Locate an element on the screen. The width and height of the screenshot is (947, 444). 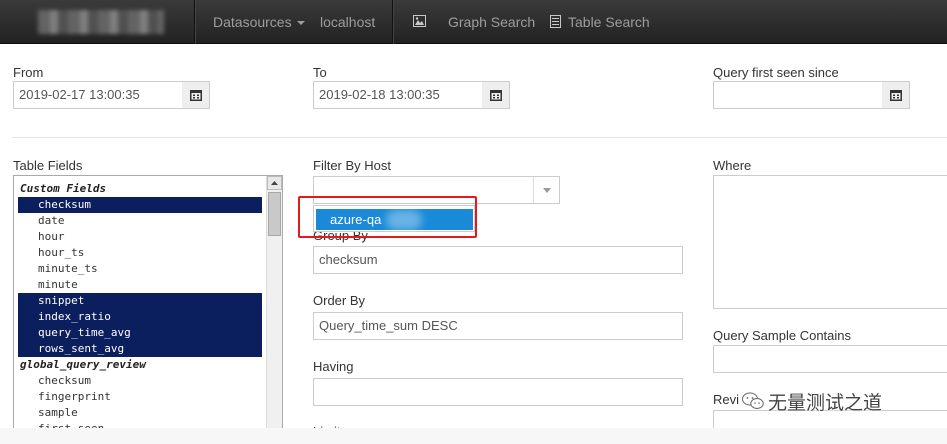
chevron-down-icon is located at coordinates (546, 190).